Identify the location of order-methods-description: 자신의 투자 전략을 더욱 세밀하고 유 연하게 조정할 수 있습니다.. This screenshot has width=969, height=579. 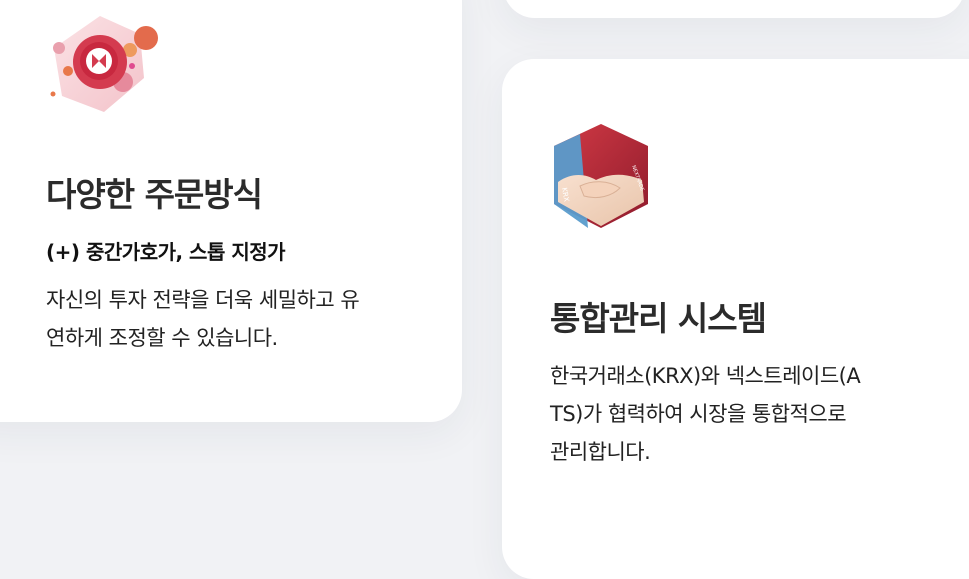
(246, 319).